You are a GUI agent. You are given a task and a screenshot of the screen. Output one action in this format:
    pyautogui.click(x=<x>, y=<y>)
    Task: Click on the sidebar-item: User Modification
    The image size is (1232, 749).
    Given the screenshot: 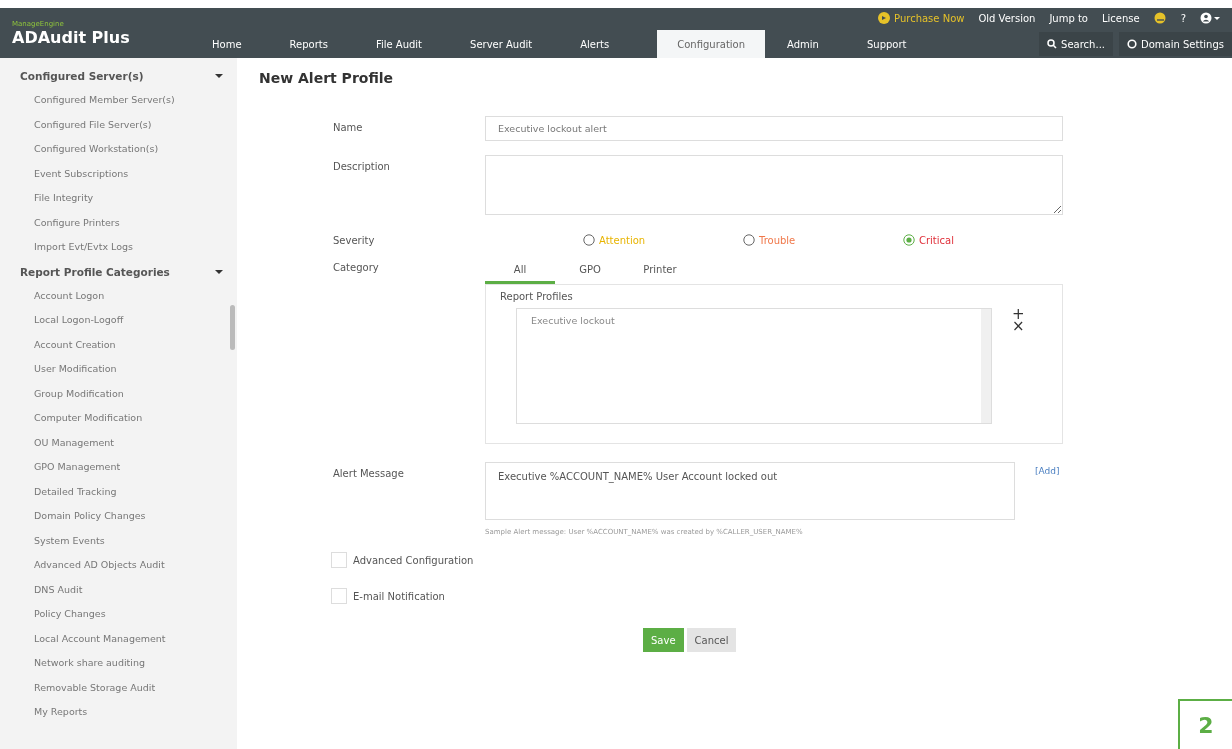 What is the action you would take?
    pyautogui.click(x=118, y=369)
    